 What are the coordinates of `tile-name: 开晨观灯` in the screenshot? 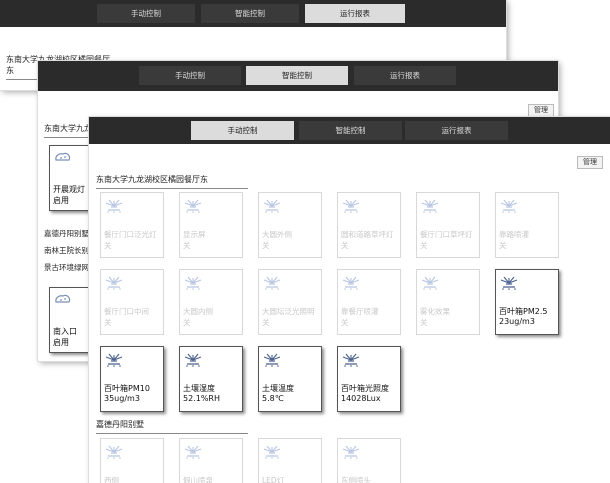 It's located at (69, 189).